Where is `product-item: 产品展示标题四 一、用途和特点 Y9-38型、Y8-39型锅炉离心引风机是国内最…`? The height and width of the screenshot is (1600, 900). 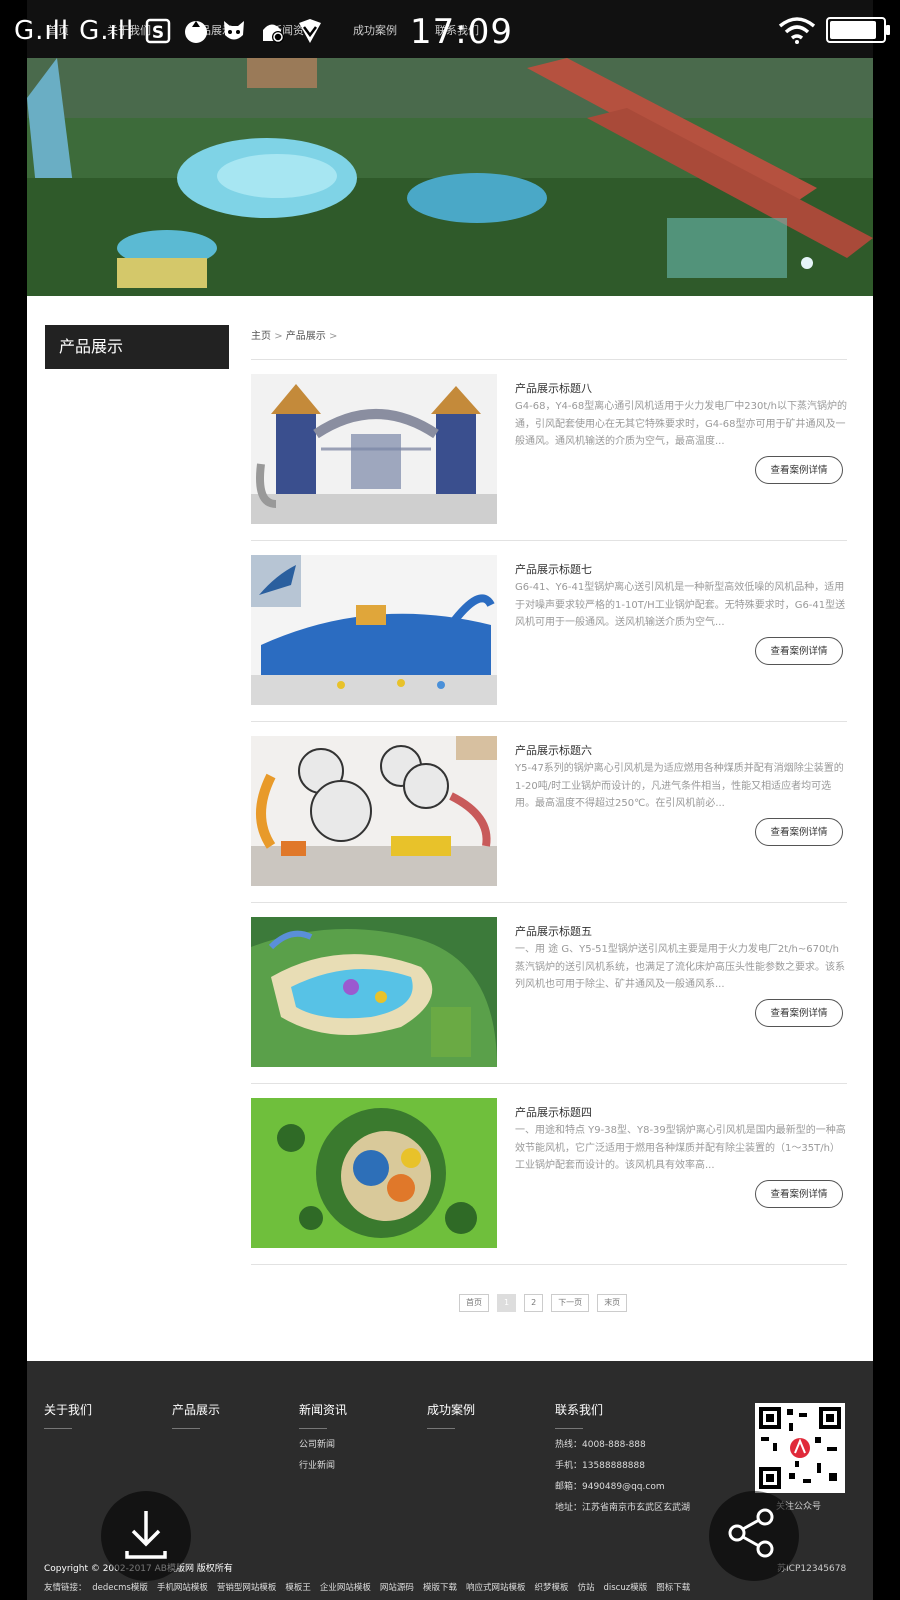
product-item: 产品展示标题四 一、用途和特点 Y9-38型、Y8-39型锅炉离心引风机是国内最… is located at coordinates (549, 1173).